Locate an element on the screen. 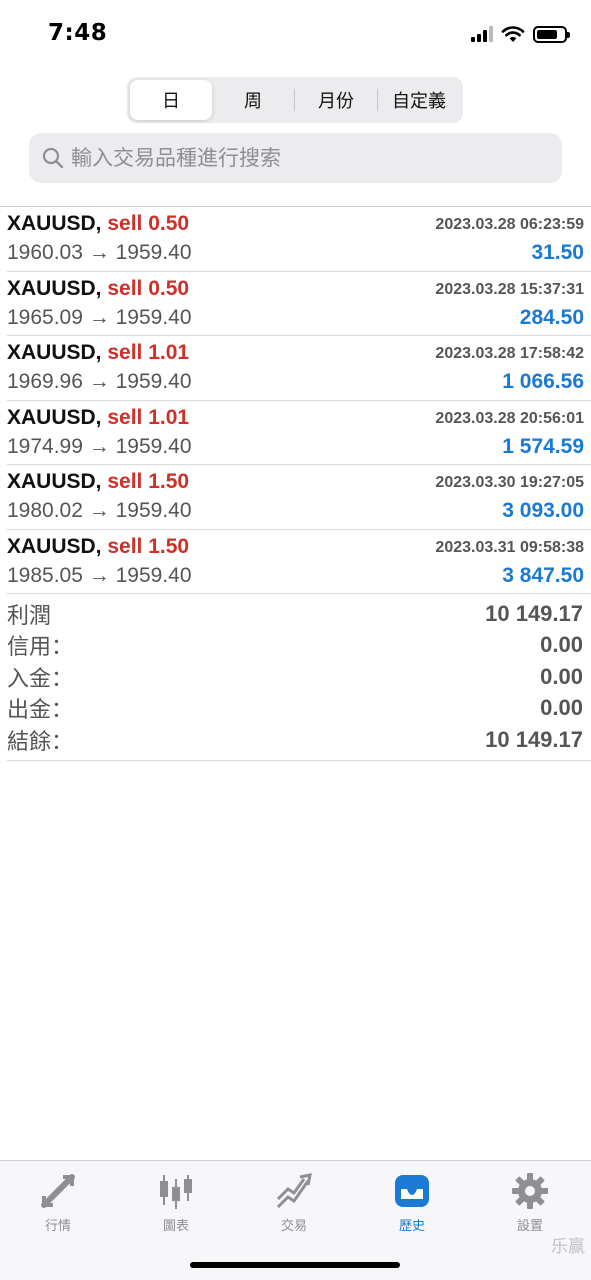 The image size is (591, 1280). battery-icon is located at coordinates (551, 34).